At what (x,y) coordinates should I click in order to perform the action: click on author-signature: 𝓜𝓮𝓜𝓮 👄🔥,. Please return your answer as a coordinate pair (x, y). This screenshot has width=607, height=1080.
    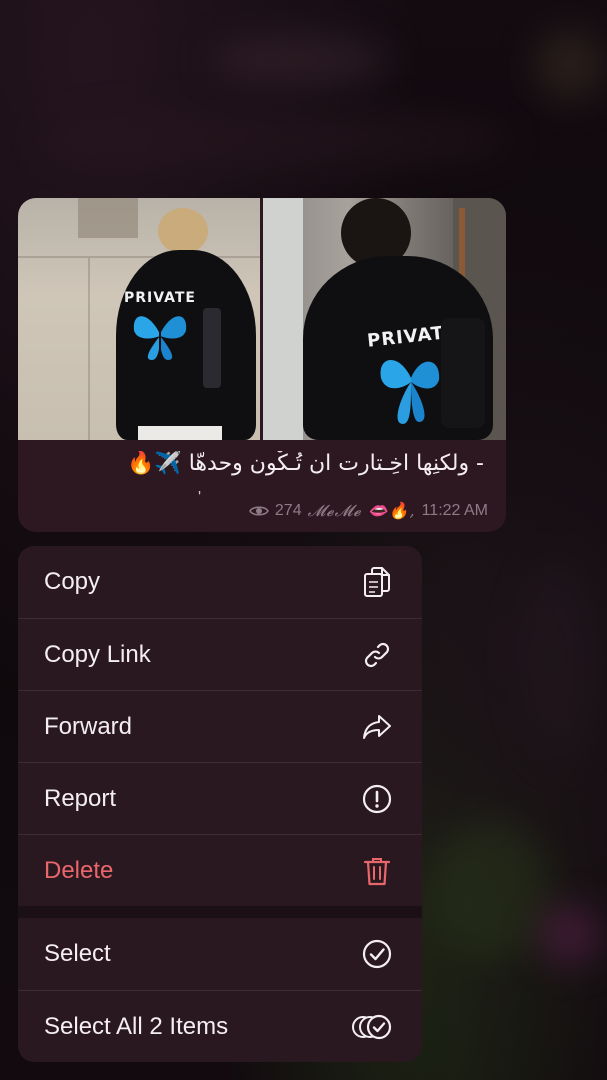
    Looking at the image, I should click on (361, 510).